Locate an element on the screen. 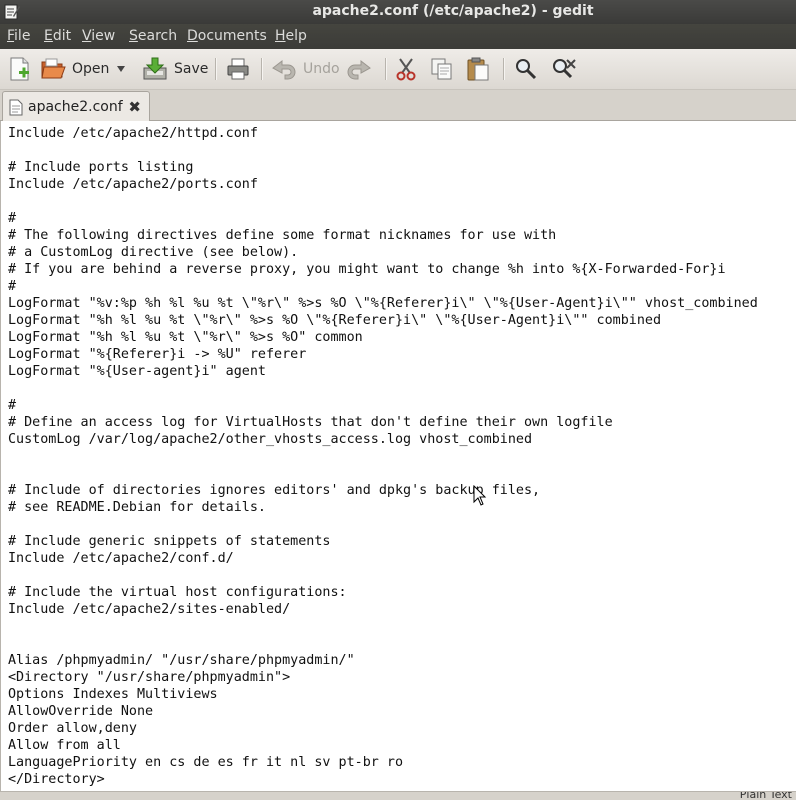 This screenshot has width=796, height=800. cut-button is located at coordinates (406, 69).